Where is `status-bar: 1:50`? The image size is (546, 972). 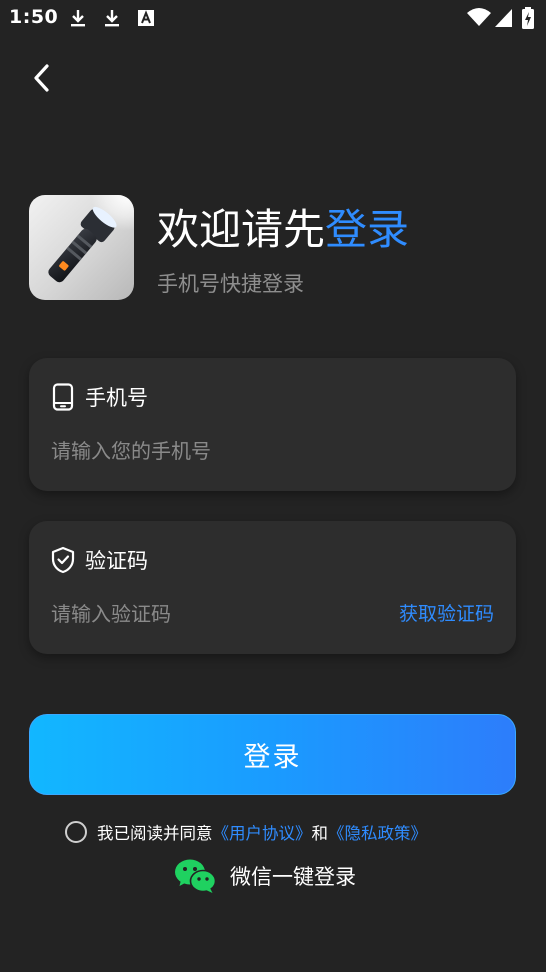
status-bar: 1:50 is located at coordinates (273, 18).